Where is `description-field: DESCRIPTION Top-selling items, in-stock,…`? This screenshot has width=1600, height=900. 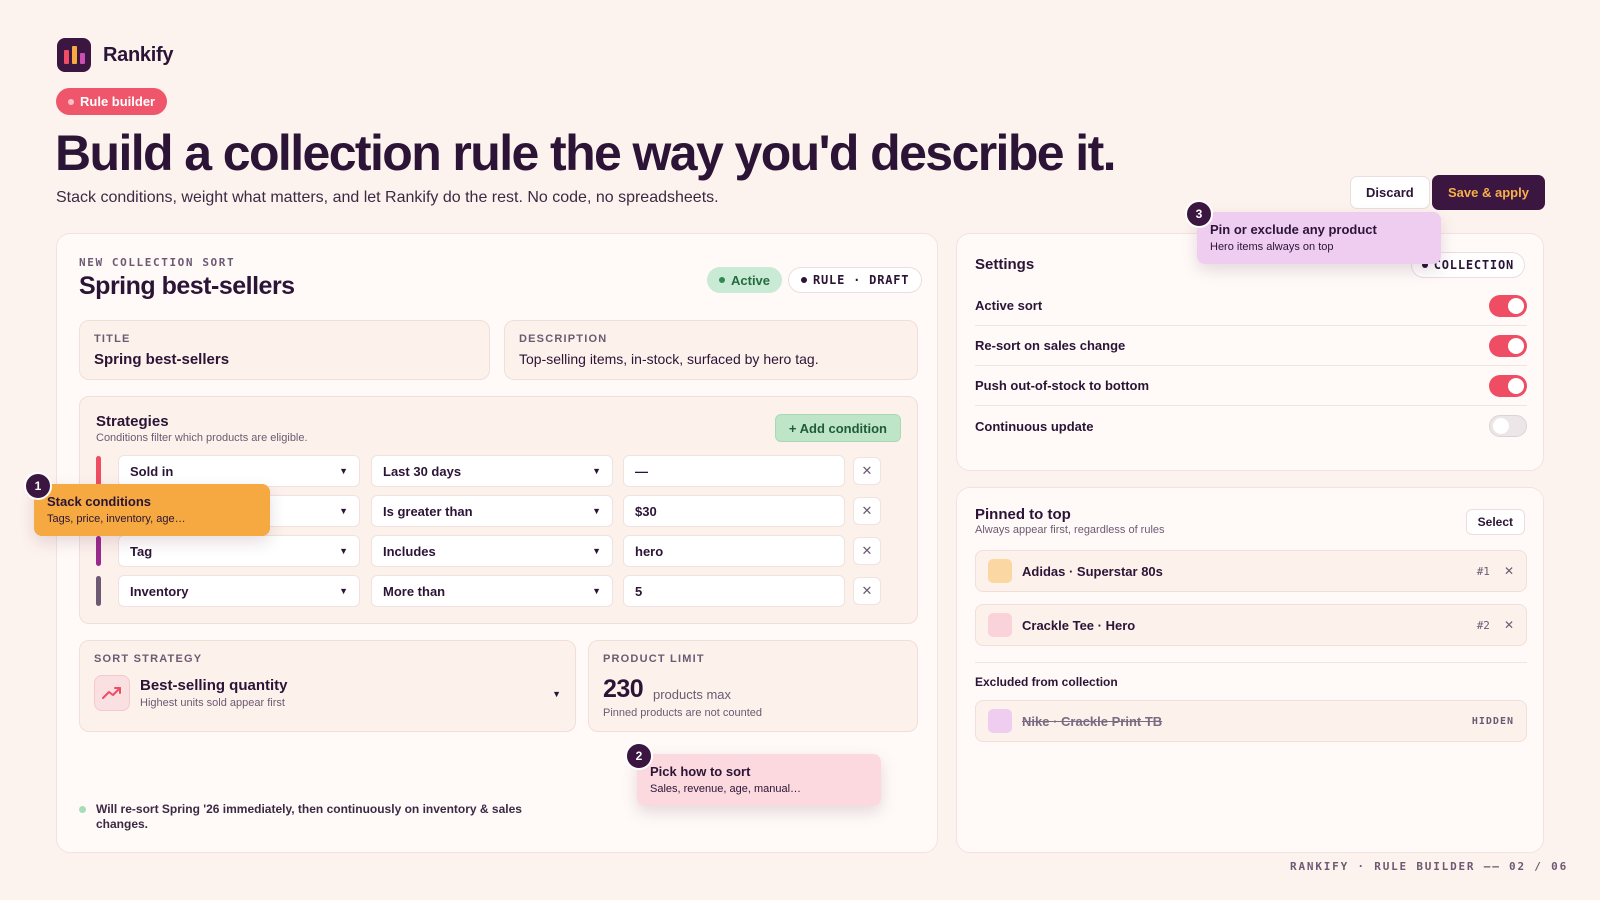 description-field: DESCRIPTION Top-selling items, in-stock,… is located at coordinates (711, 350).